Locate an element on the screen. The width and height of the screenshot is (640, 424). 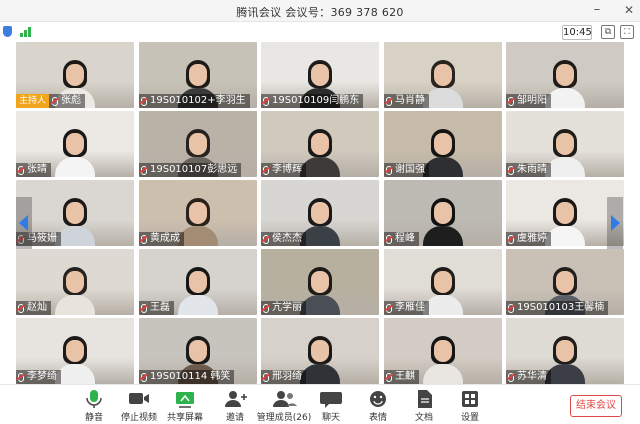
participant-name: 19S010103王馨楠 is located at coordinates (561, 307).